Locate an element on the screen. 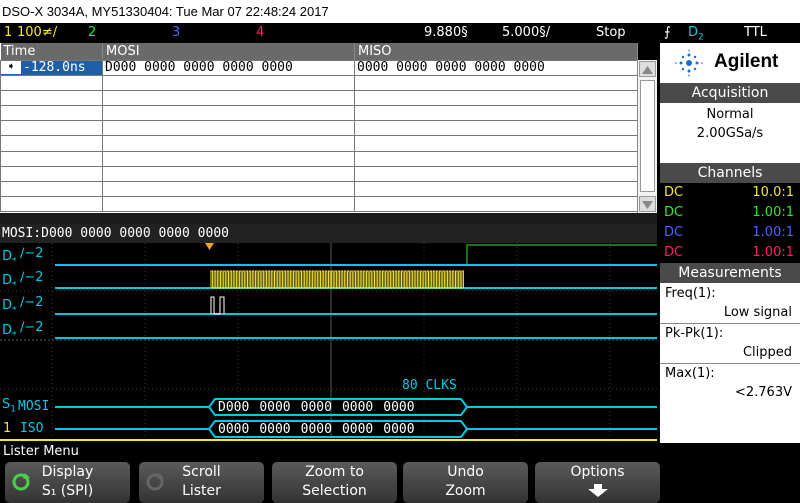  undo-zoom-softkey: Undo Zoom is located at coordinates (465, 482).